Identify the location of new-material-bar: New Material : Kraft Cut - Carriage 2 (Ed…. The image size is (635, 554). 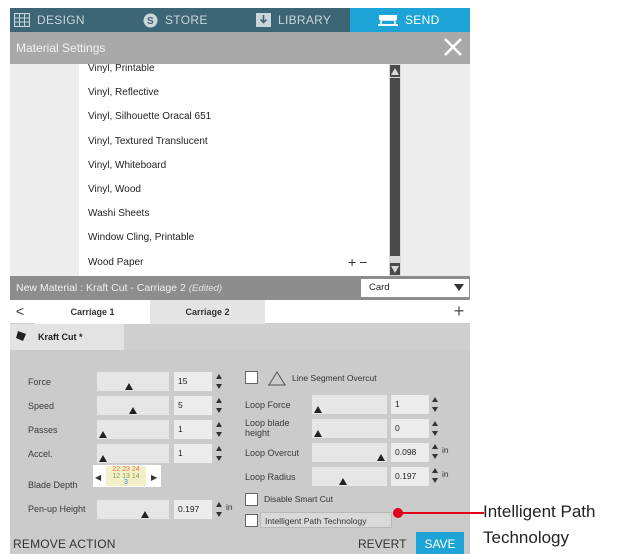
(240, 288).